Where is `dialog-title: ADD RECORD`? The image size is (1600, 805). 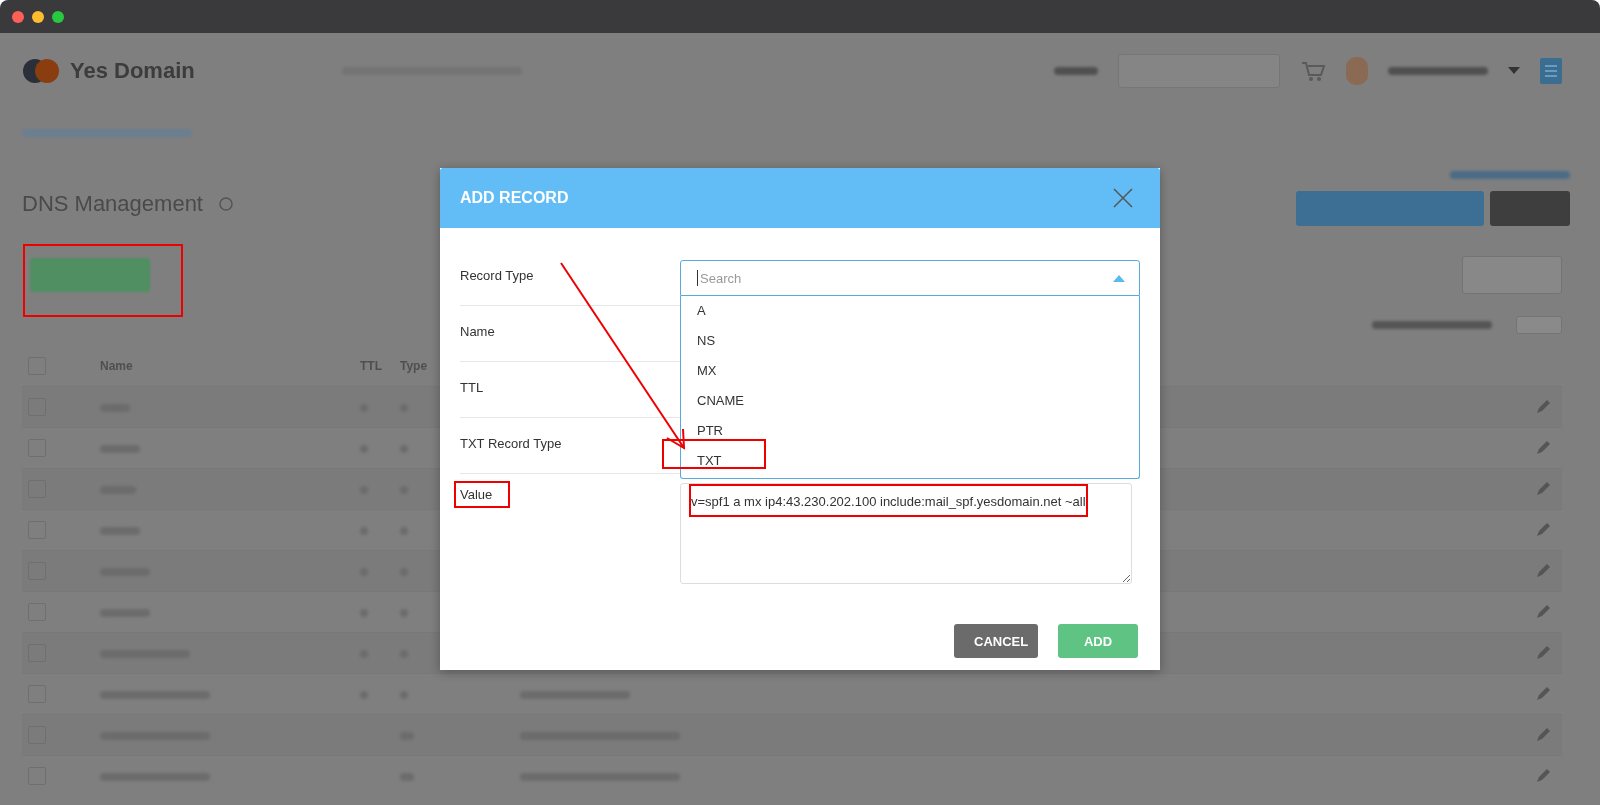 dialog-title: ADD RECORD is located at coordinates (514, 198).